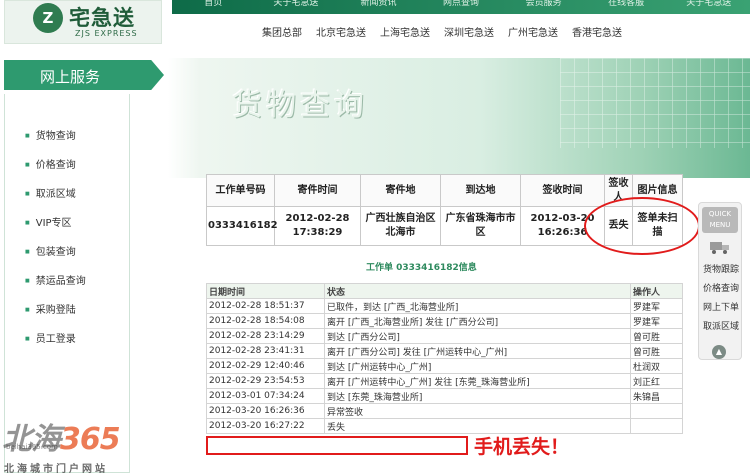 Image resolution: width=750 pixels, height=473 pixels. I want to click on tracking-time: 2012-02-29 23:54:53, so click(265, 381).